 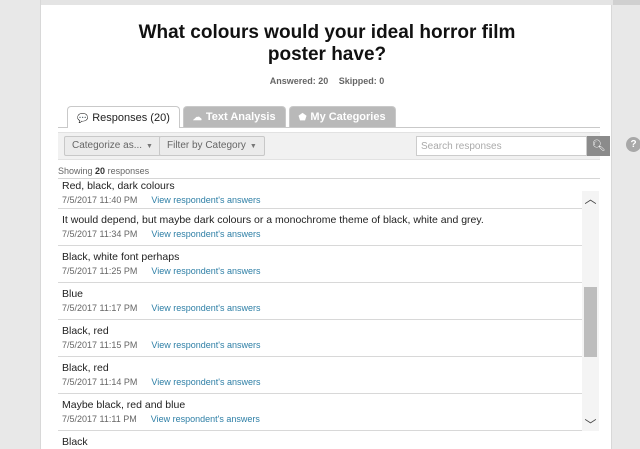 What do you see at coordinates (100, 382) in the screenshot?
I see `response-date: 7/5/2017 11:14 PM` at bounding box center [100, 382].